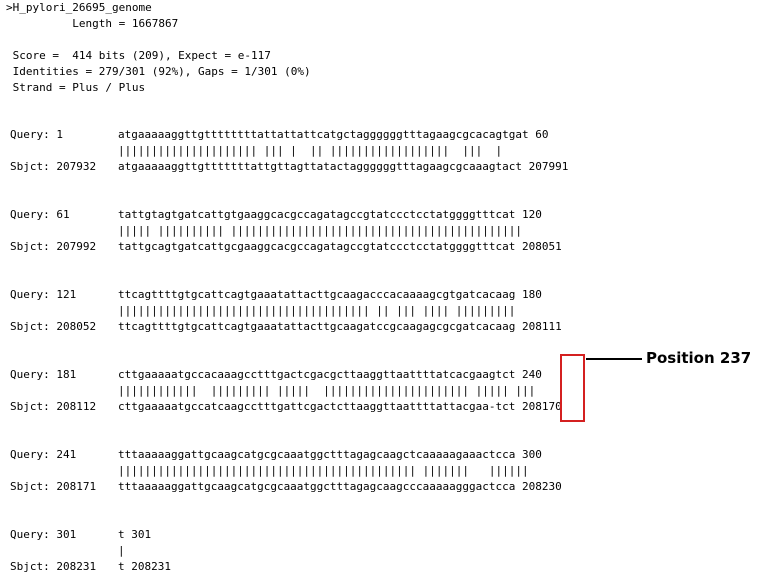  I want to click on sequence-length: Length = 1667867, so click(92, 23).